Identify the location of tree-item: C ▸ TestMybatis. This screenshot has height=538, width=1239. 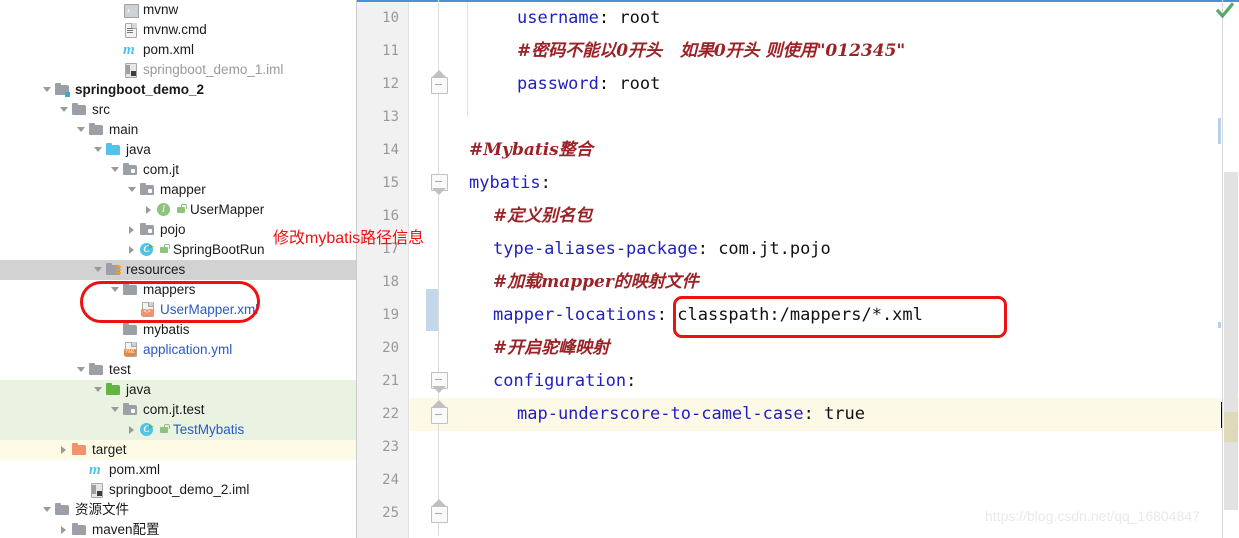
(178, 430).